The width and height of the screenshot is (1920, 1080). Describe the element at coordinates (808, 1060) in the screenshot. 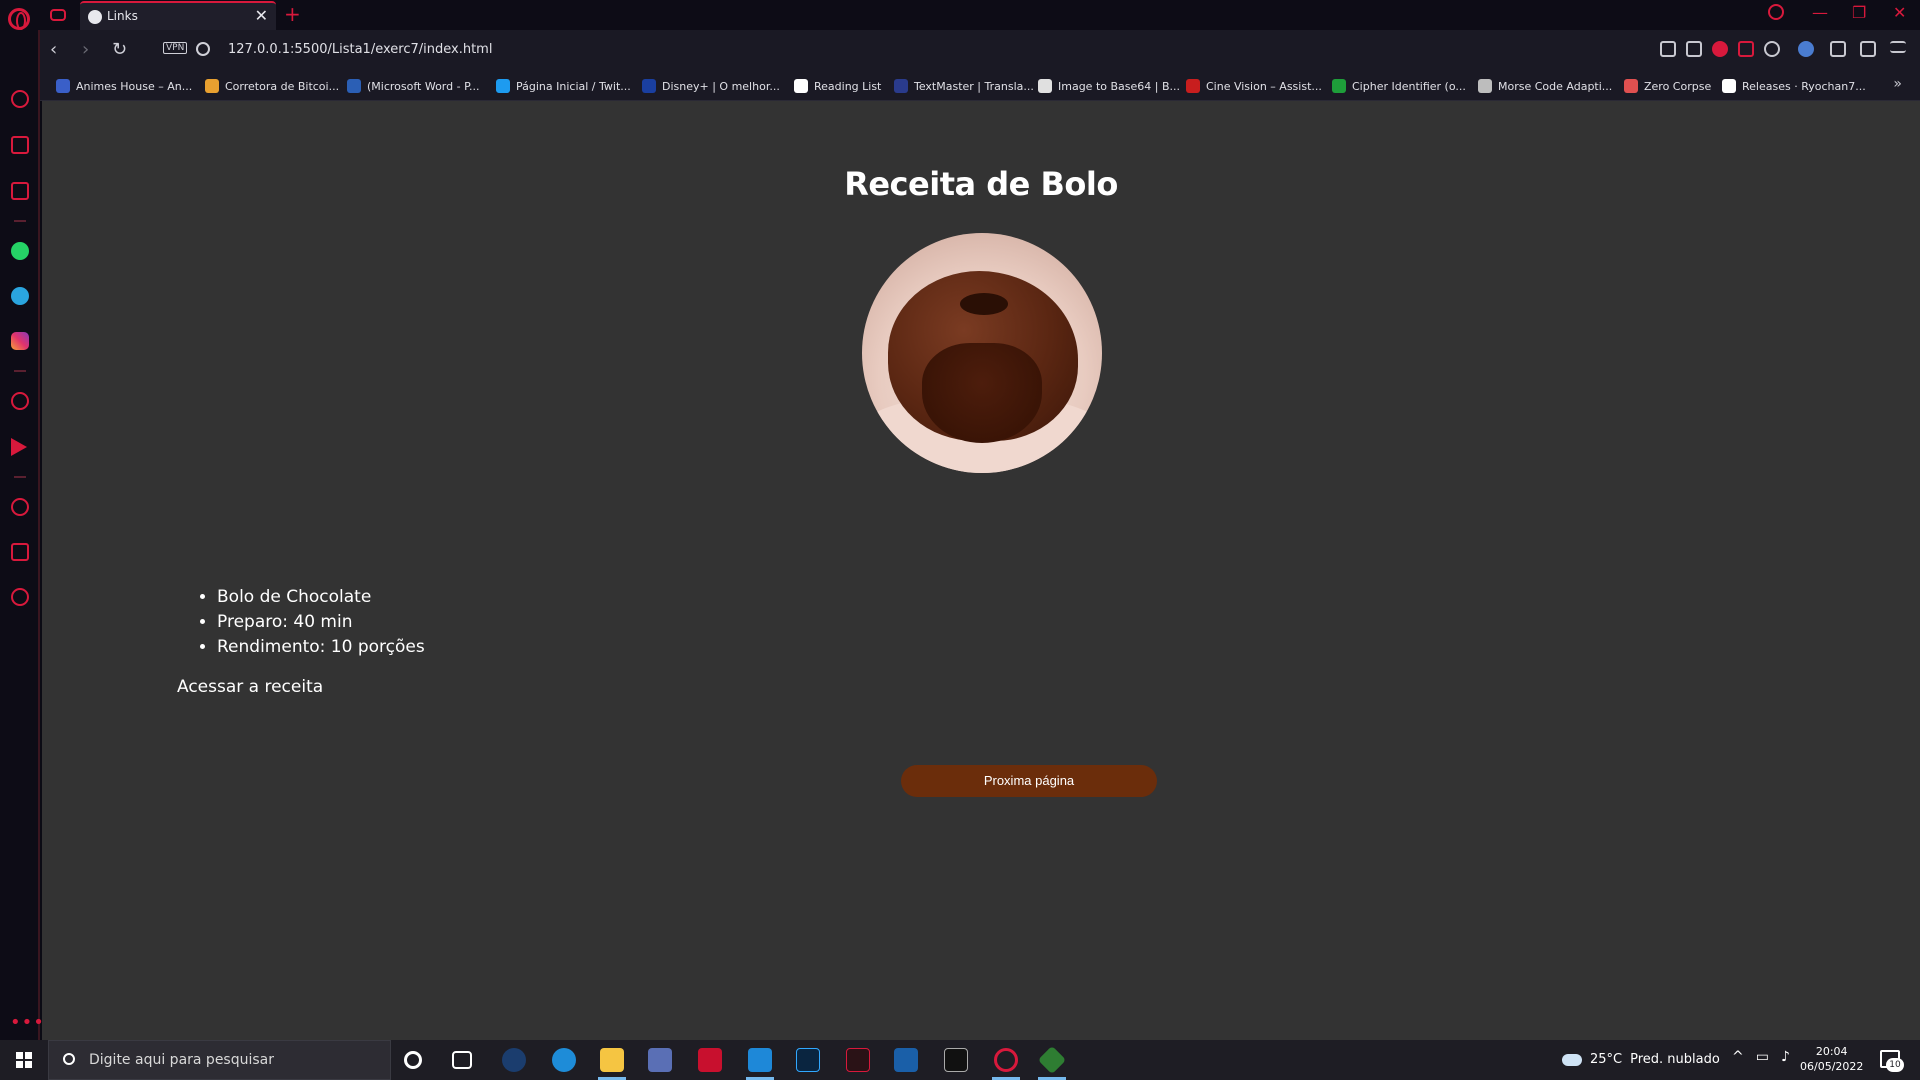

I see `photoshop-icon` at that location.